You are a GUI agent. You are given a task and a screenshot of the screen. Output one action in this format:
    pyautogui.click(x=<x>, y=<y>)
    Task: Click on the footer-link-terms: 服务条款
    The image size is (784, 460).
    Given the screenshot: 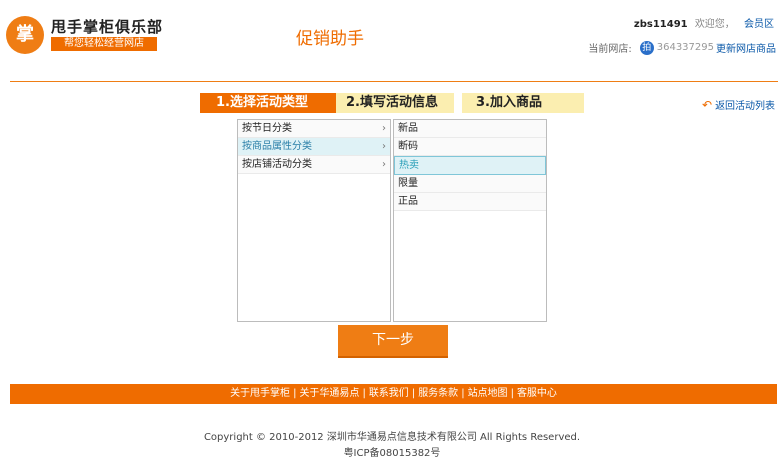 What is the action you would take?
    pyautogui.click(x=438, y=393)
    